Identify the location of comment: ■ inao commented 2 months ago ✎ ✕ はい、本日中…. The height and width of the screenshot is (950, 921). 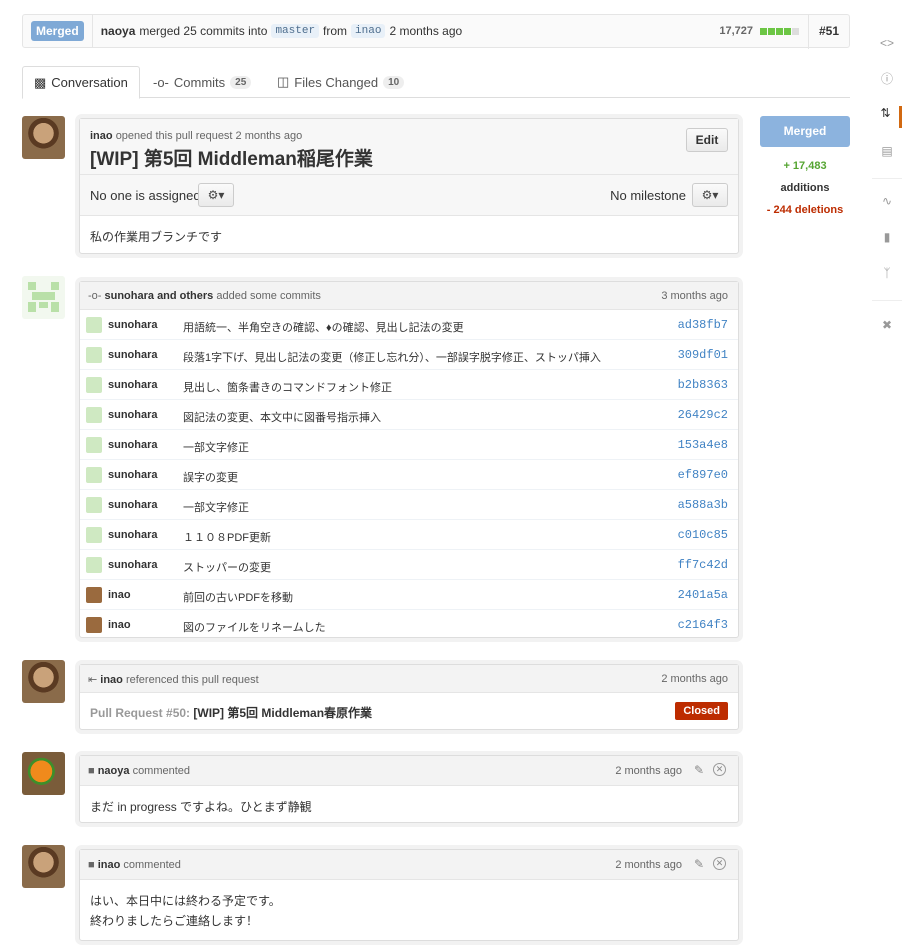
(409, 895).